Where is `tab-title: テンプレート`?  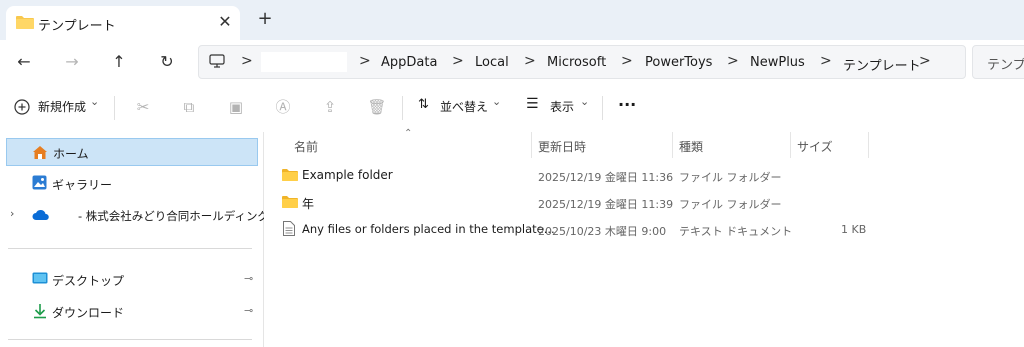 tab-title: テンプレート is located at coordinates (77, 26).